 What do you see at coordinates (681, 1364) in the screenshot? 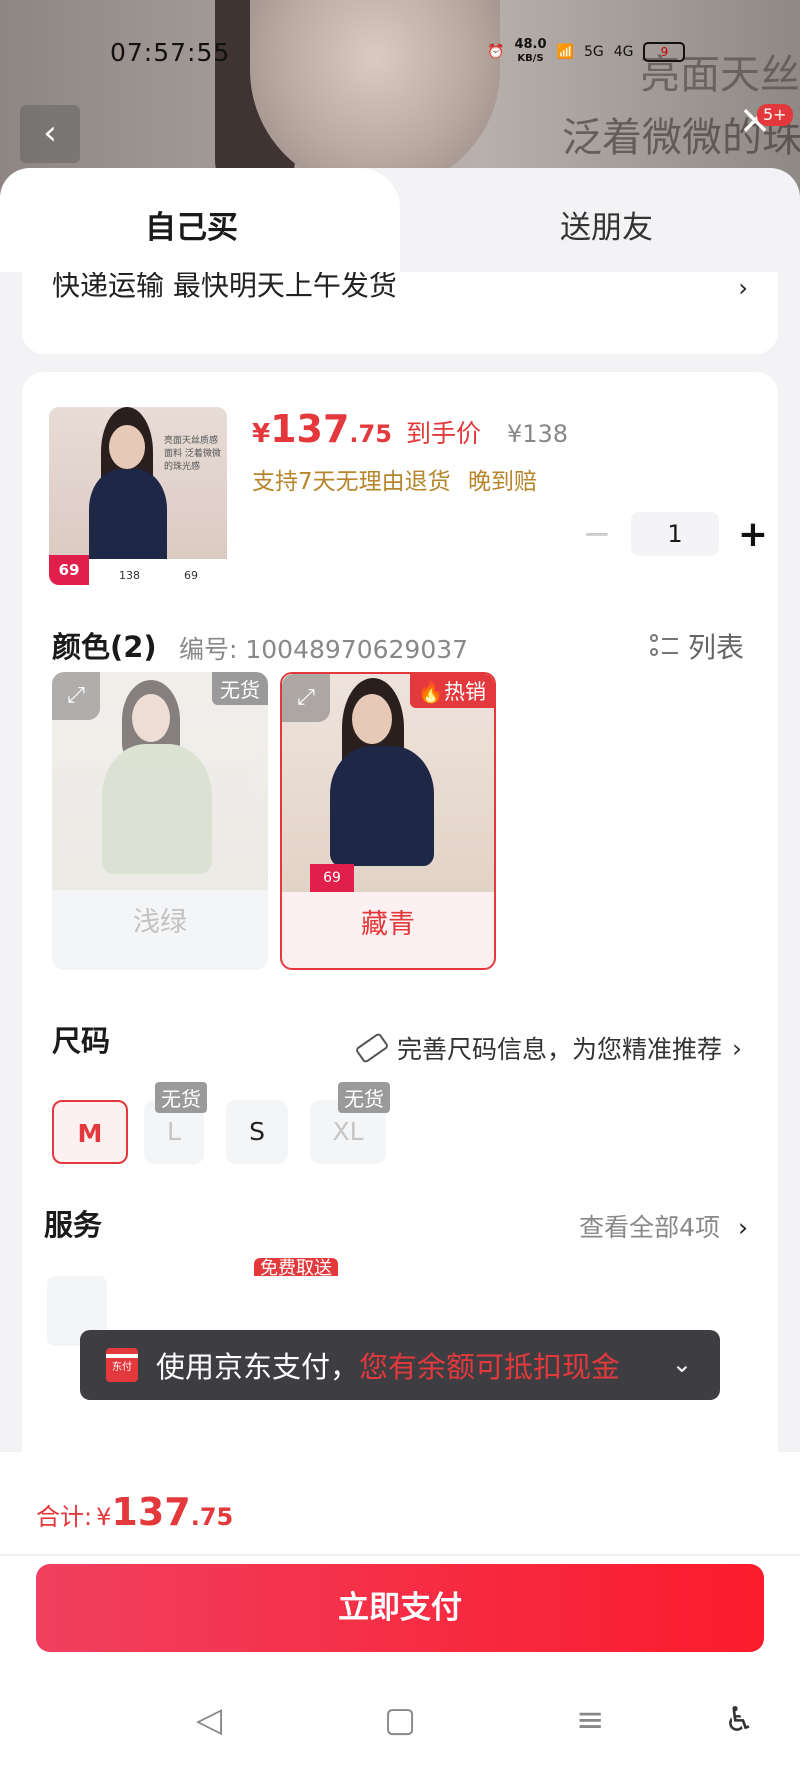
I see `chevron-down-icon: ⌄` at bounding box center [681, 1364].